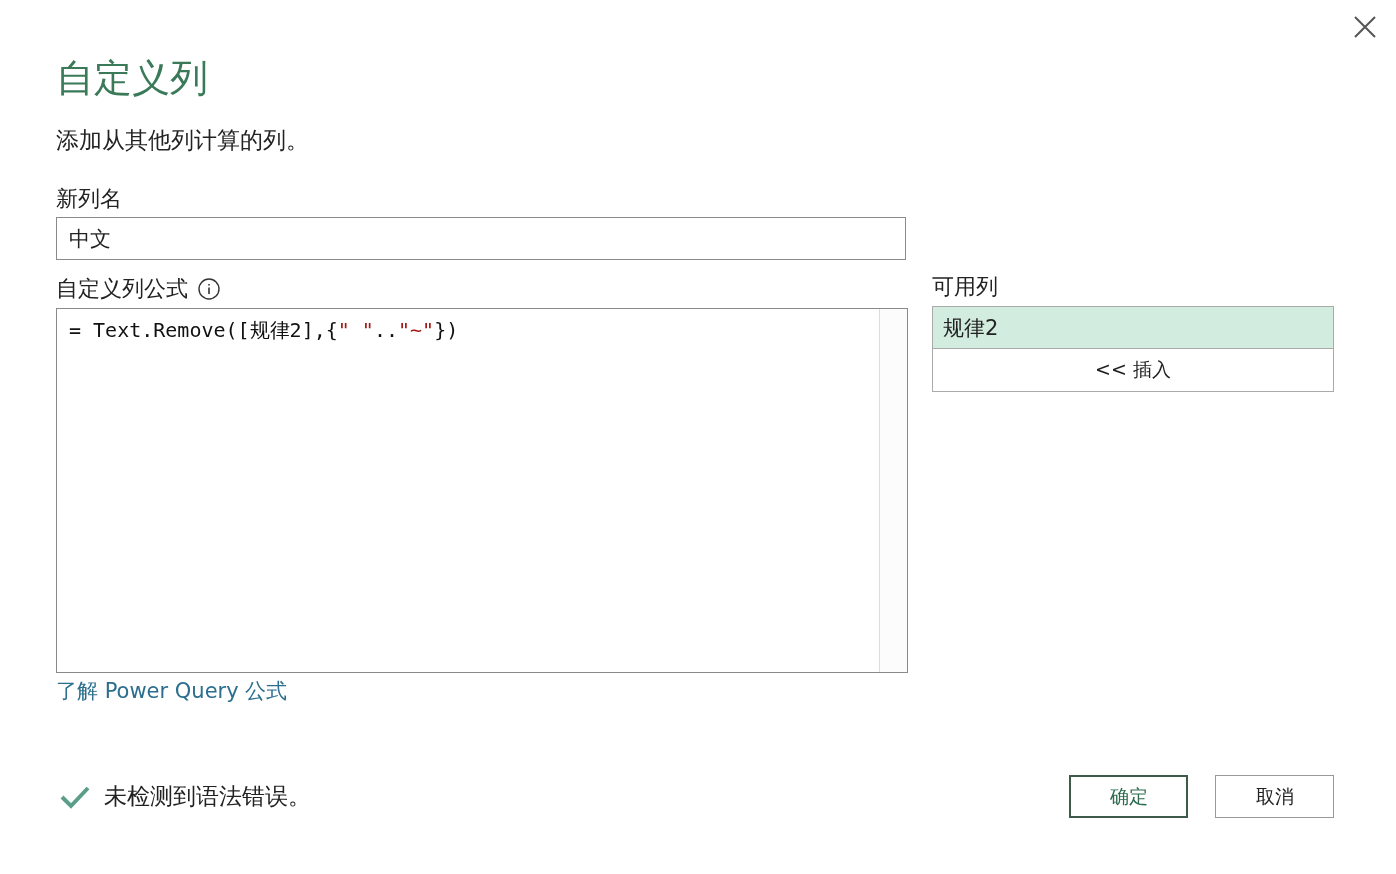  Describe the element at coordinates (122, 289) in the screenshot. I see `field-label: 自定义列公式` at that location.